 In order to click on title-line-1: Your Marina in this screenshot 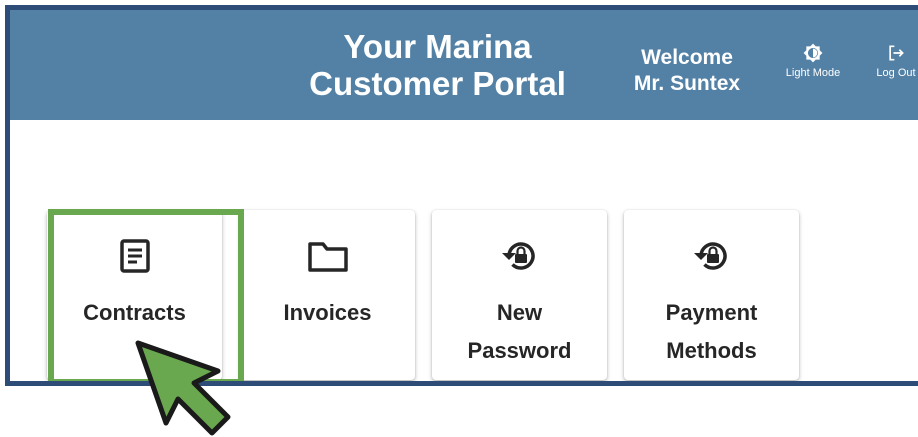, I will do `click(437, 46)`.